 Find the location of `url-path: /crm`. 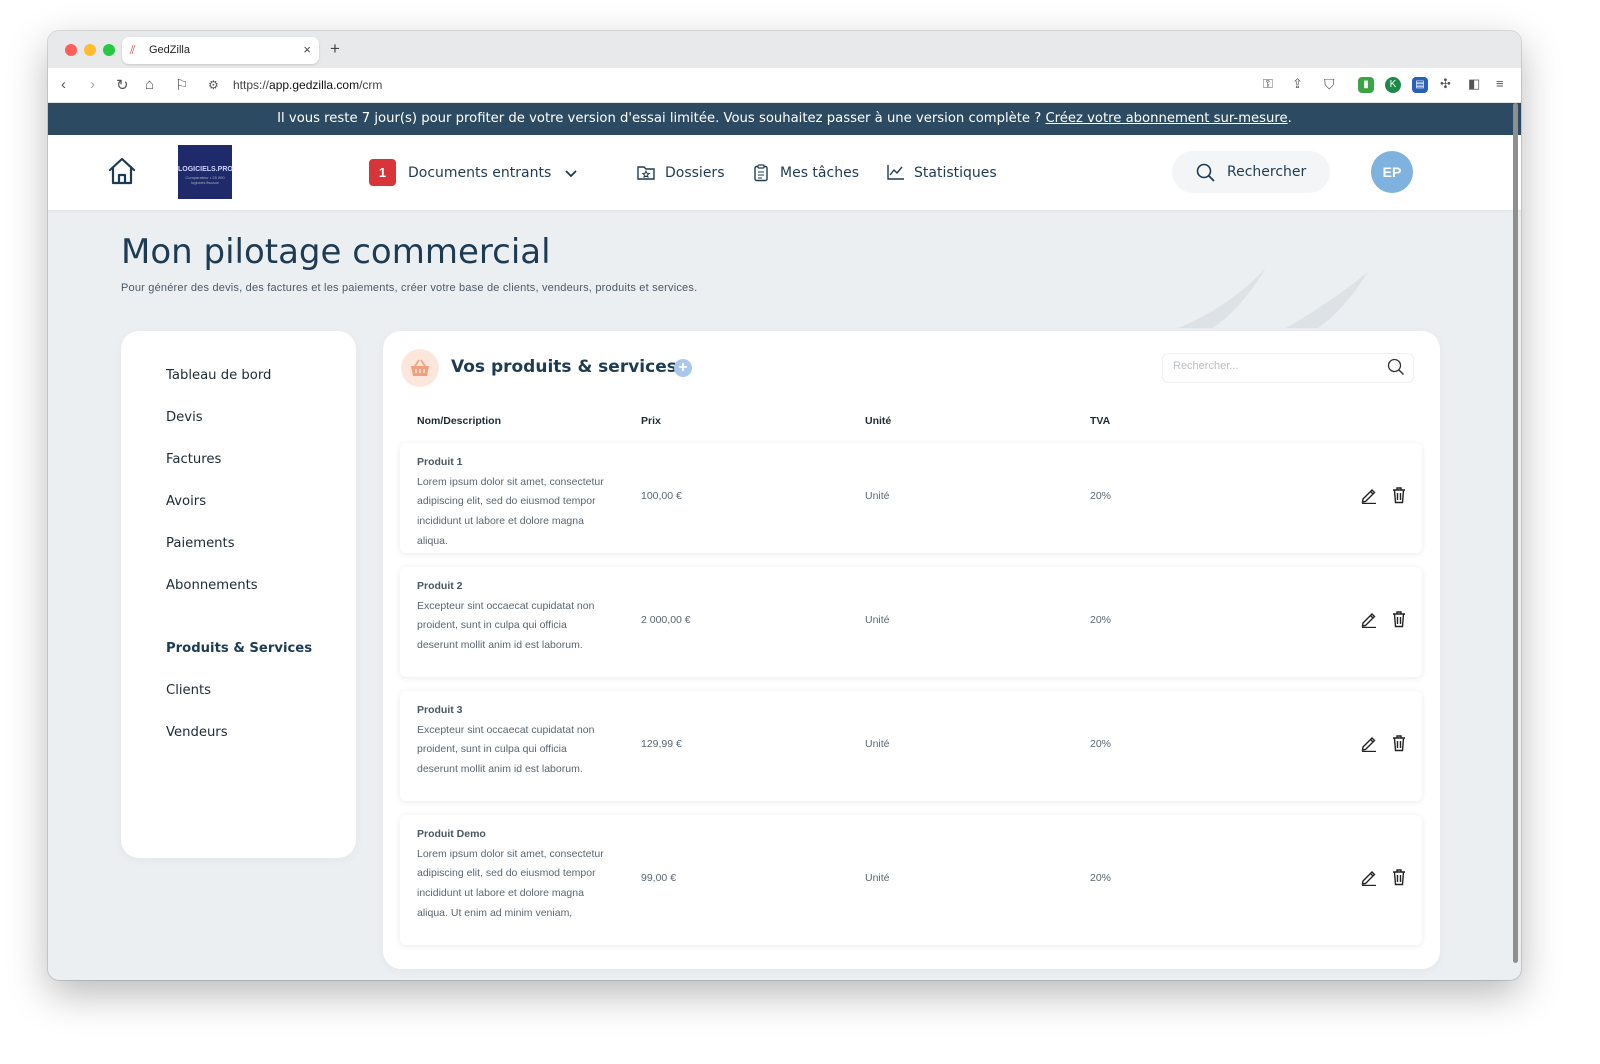

url-path: /crm is located at coordinates (371, 85).